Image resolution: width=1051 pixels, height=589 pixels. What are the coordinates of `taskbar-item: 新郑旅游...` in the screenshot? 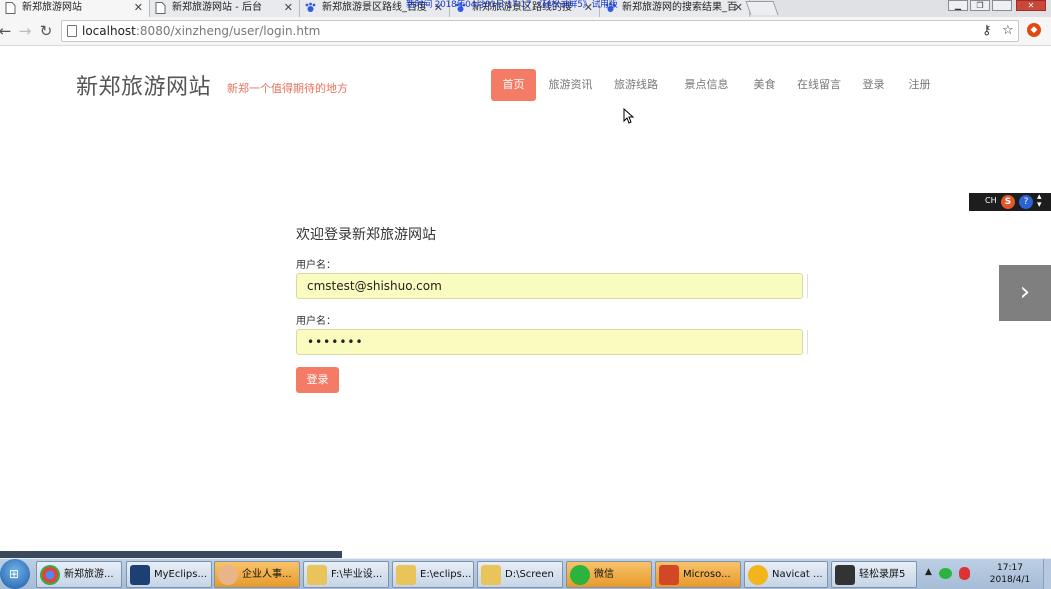 It's located at (79, 574).